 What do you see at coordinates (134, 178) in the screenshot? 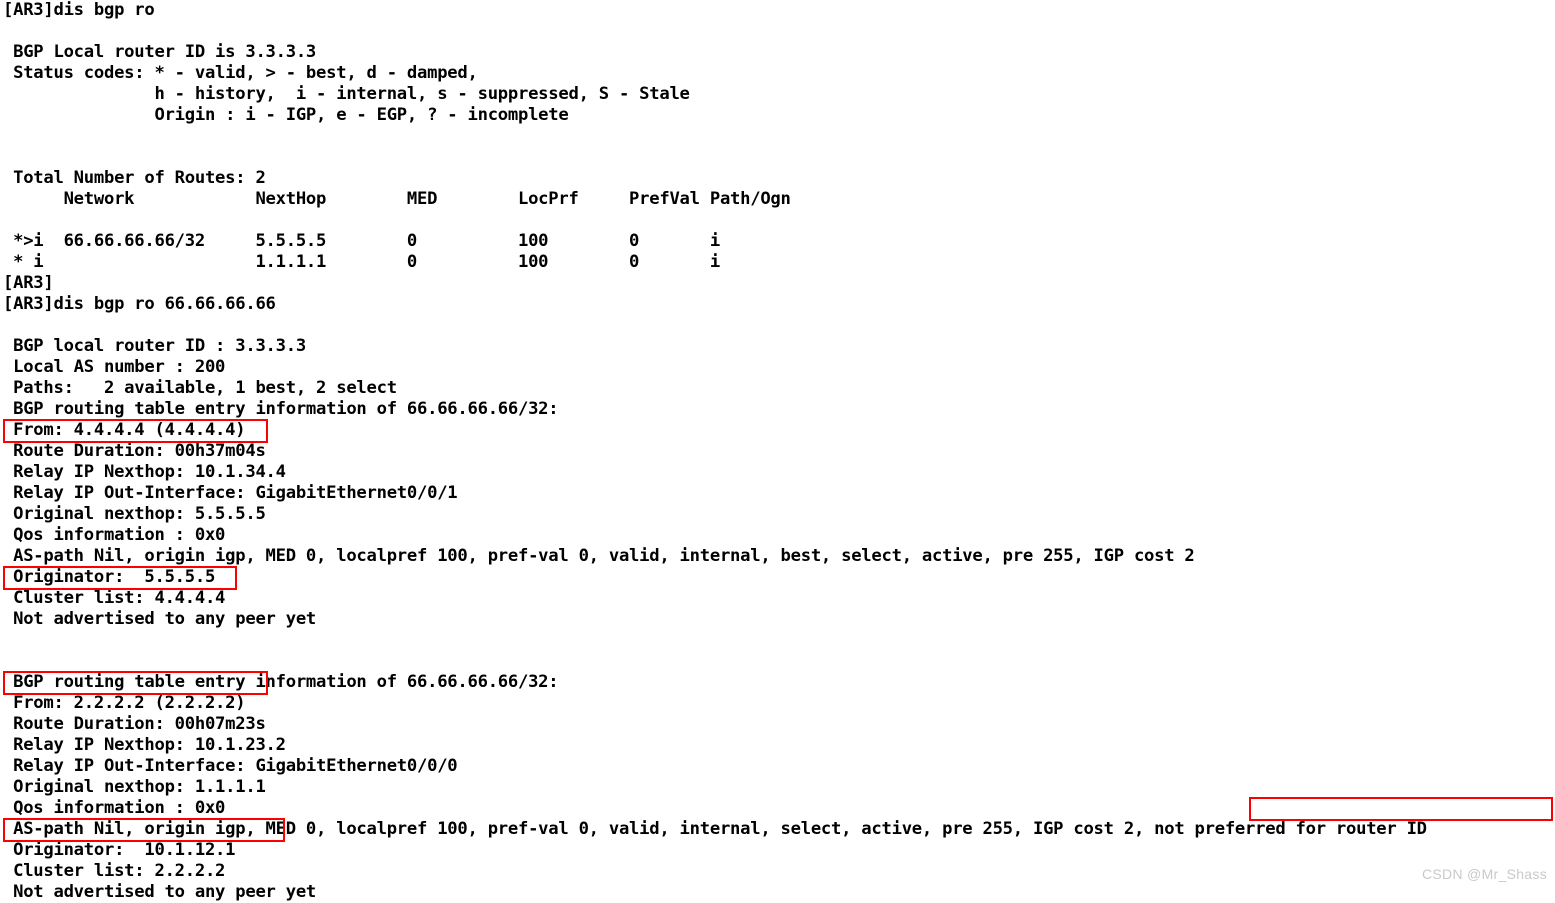
I see `terminal-line: Total Number of Routes: 2` at bounding box center [134, 178].